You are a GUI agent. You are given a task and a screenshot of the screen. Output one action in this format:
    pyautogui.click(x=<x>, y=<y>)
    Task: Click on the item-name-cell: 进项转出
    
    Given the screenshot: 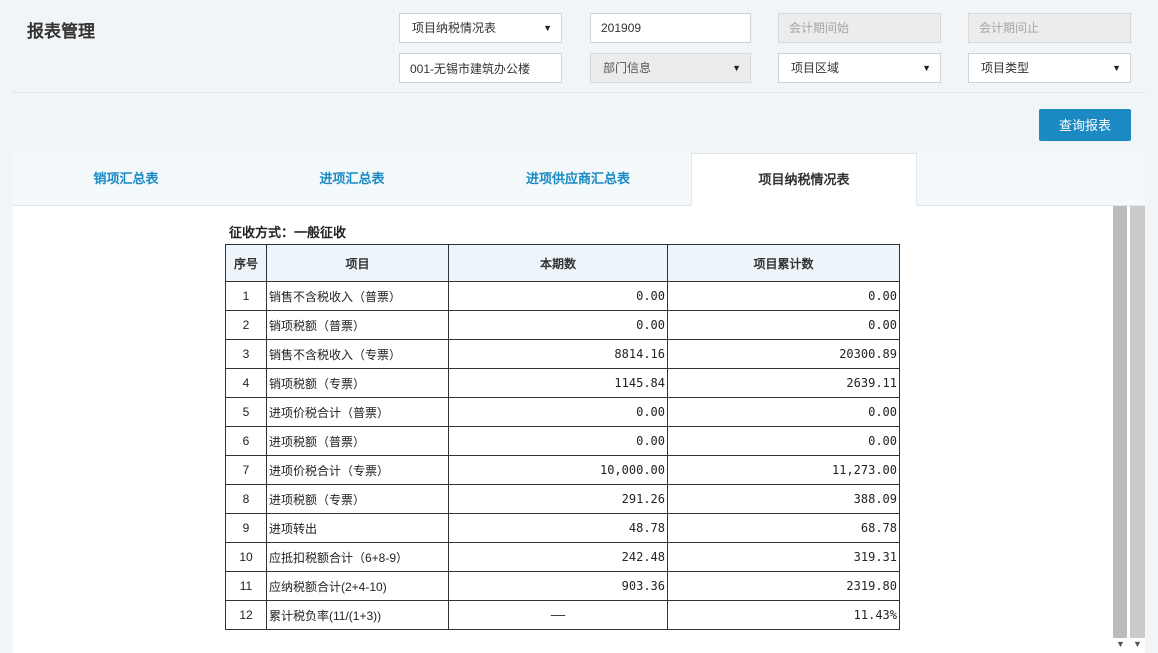 What is the action you would take?
    pyautogui.click(x=357, y=528)
    